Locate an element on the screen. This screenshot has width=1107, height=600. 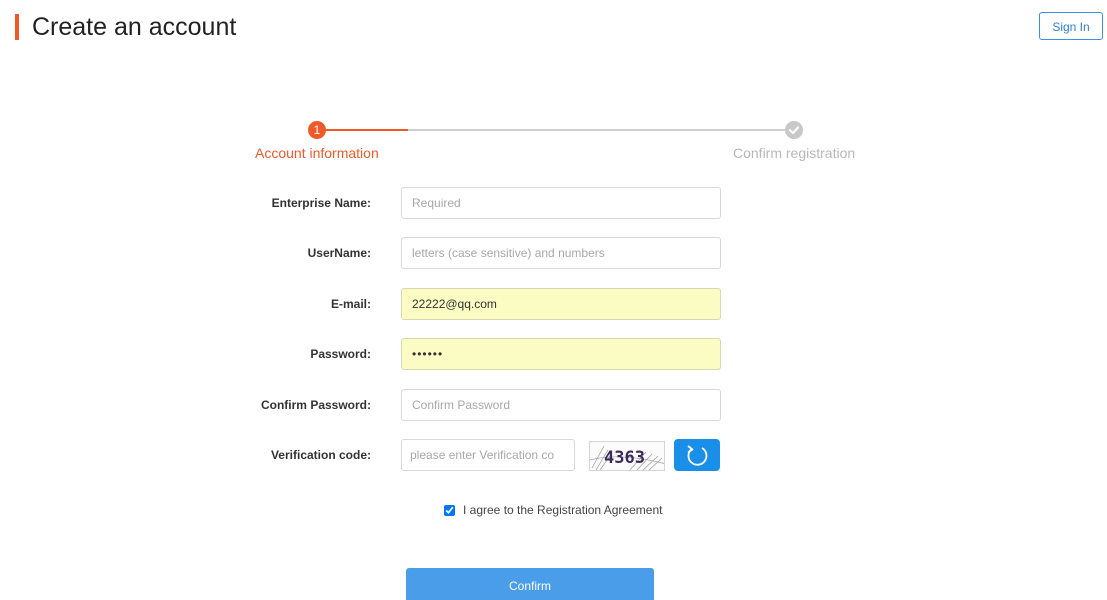
refresh-icon is located at coordinates (697, 455).